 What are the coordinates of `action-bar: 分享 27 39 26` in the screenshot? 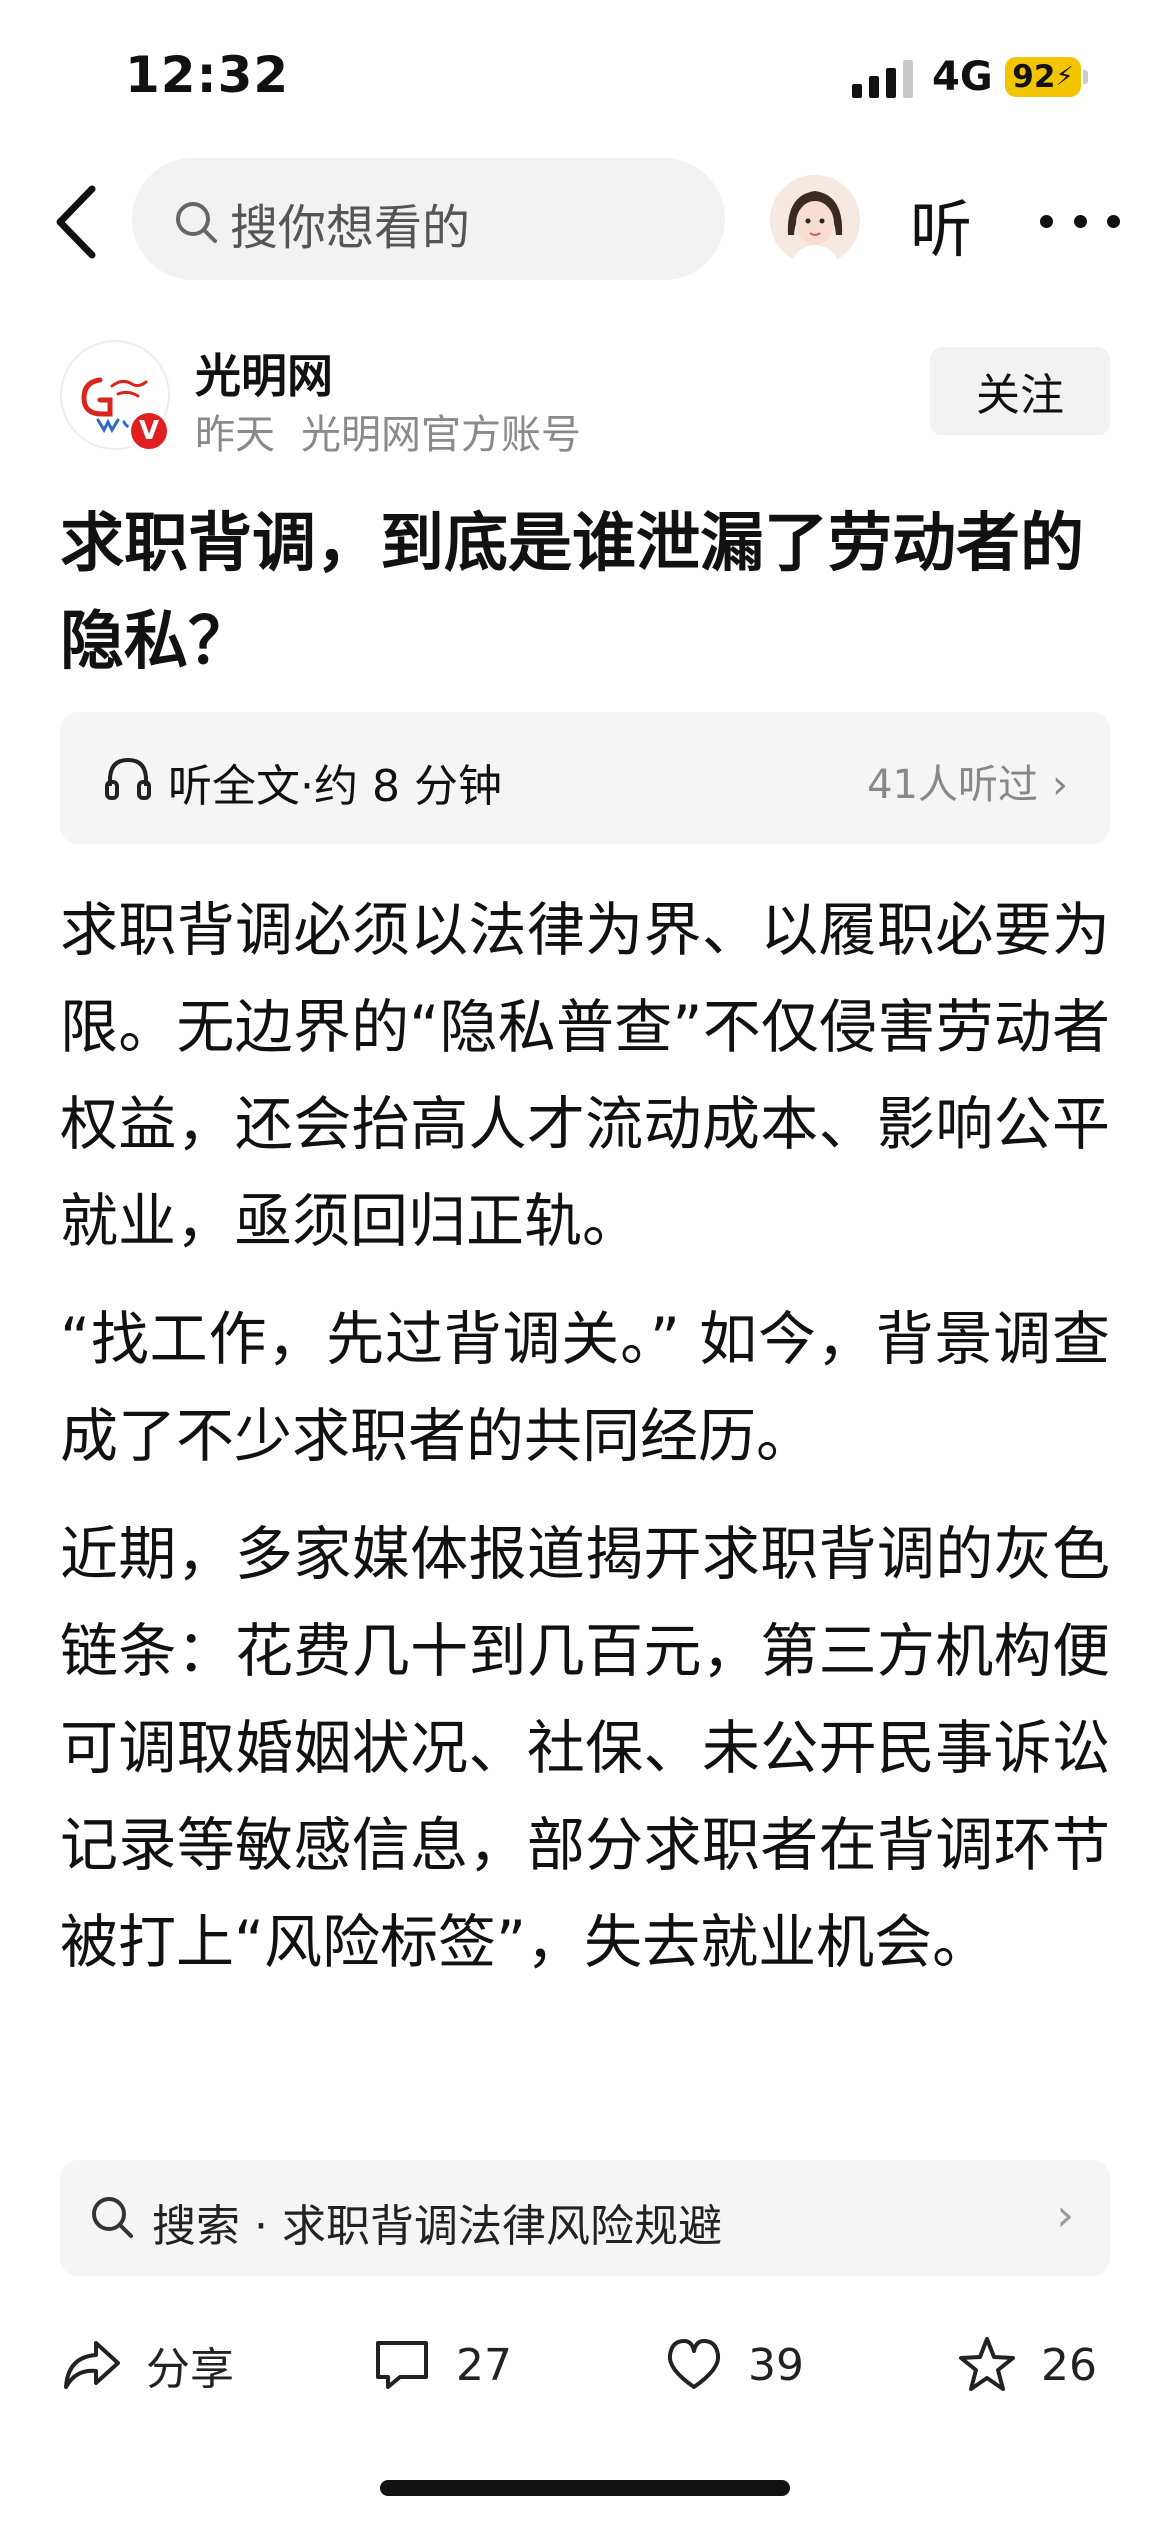 It's located at (585, 2365).